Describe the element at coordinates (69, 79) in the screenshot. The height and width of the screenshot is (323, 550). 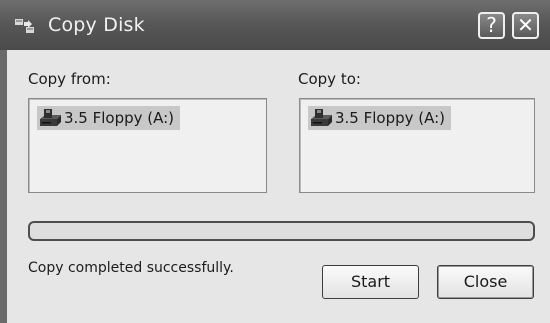
I see `copy-from-label: Copy from:` at that location.